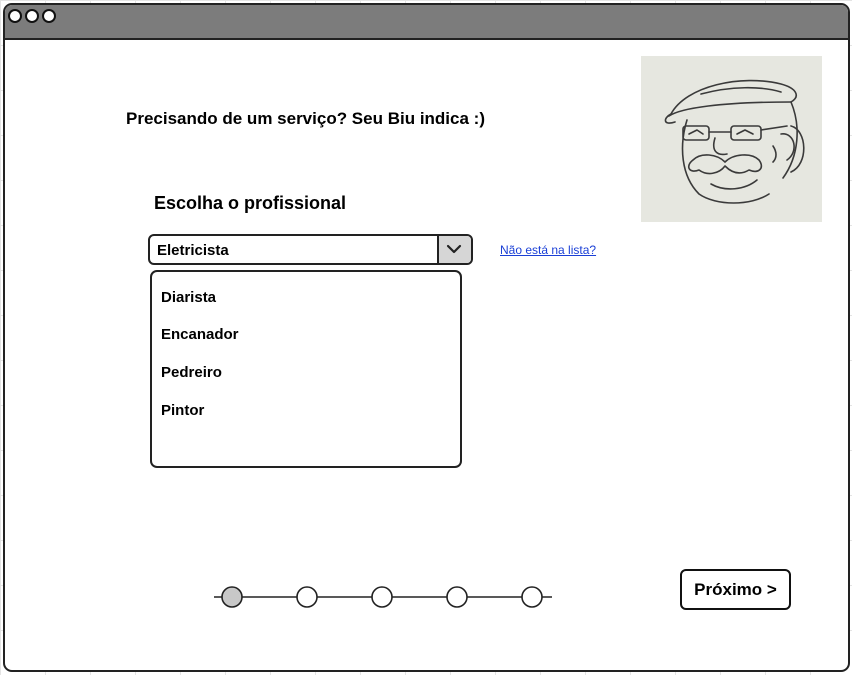 This screenshot has width=852, height=675. What do you see at coordinates (250, 203) in the screenshot?
I see `section-title: Escolha o profissional` at bounding box center [250, 203].